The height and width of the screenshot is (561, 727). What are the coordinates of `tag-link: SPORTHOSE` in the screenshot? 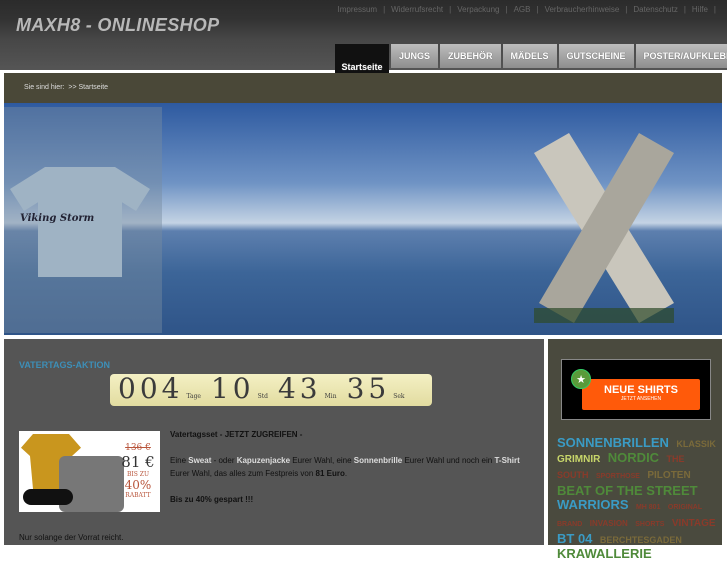 It's located at (618, 476).